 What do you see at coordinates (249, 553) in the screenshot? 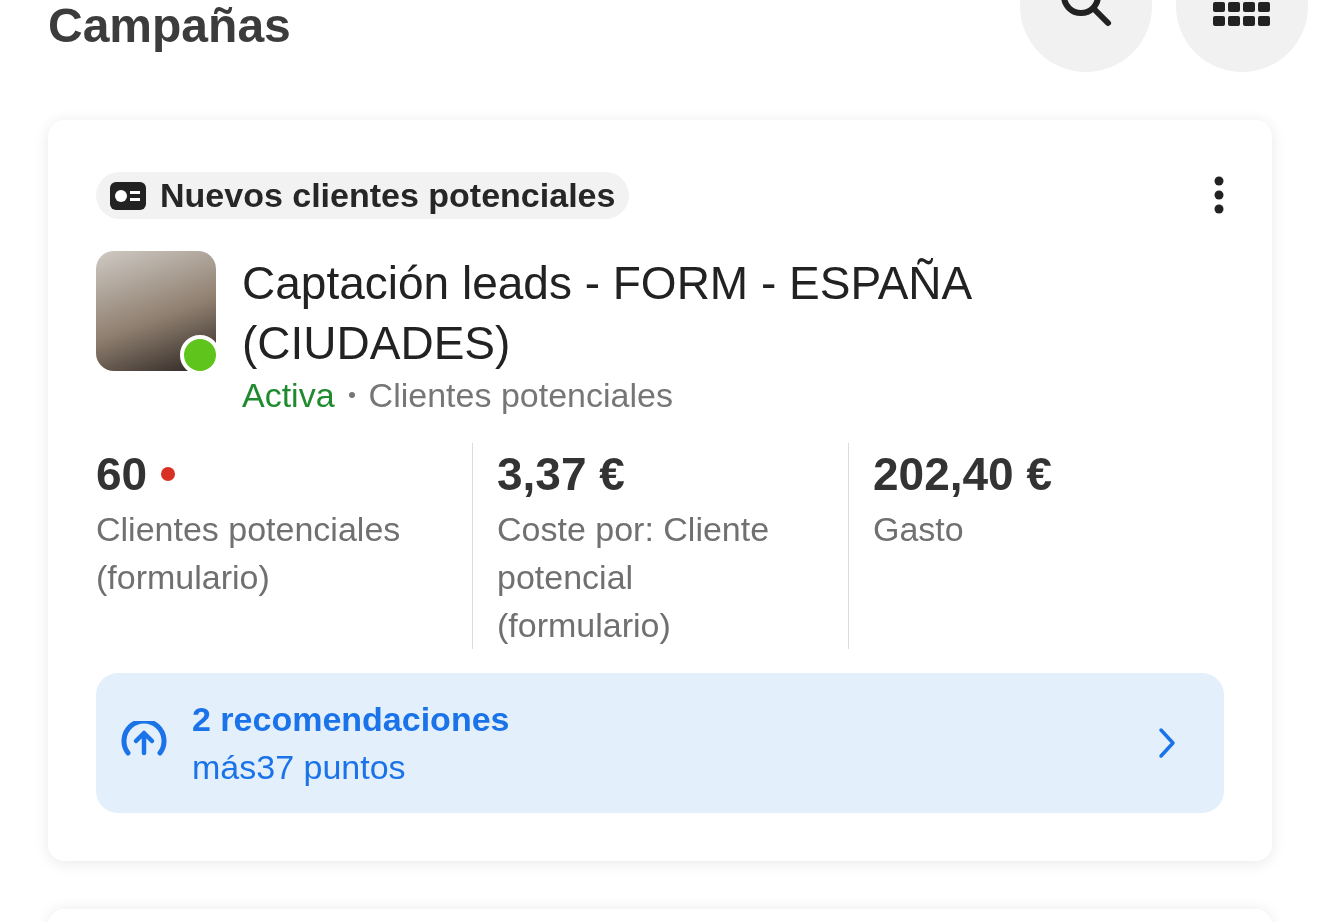
I see `metric-label: Clientes potenciales (formulario)` at bounding box center [249, 553].